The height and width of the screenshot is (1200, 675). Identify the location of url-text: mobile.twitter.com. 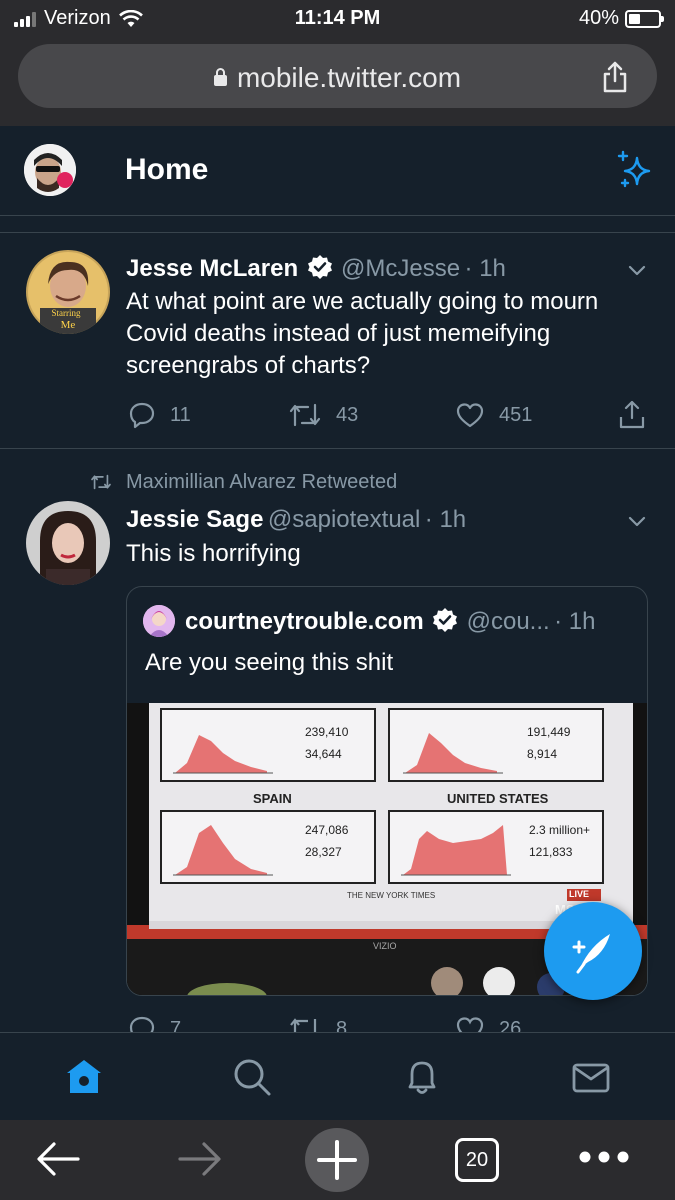
(349, 77).